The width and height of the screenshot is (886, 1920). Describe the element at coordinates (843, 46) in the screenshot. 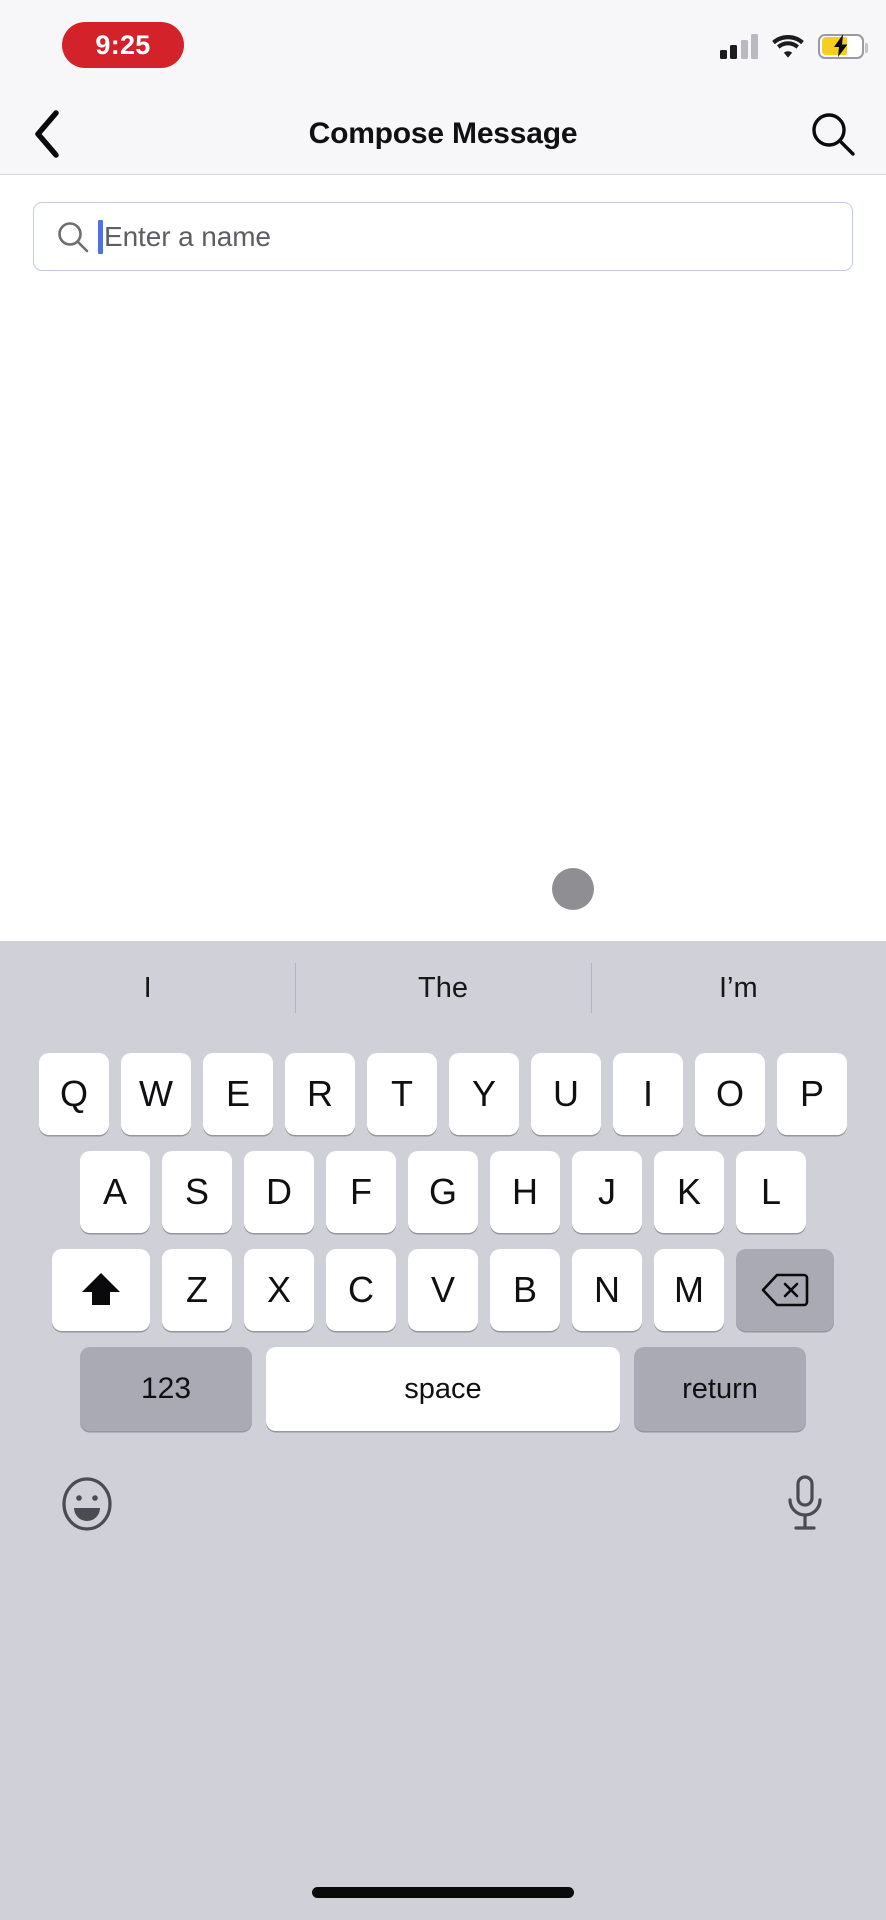

I see `battery-charging-icon` at that location.